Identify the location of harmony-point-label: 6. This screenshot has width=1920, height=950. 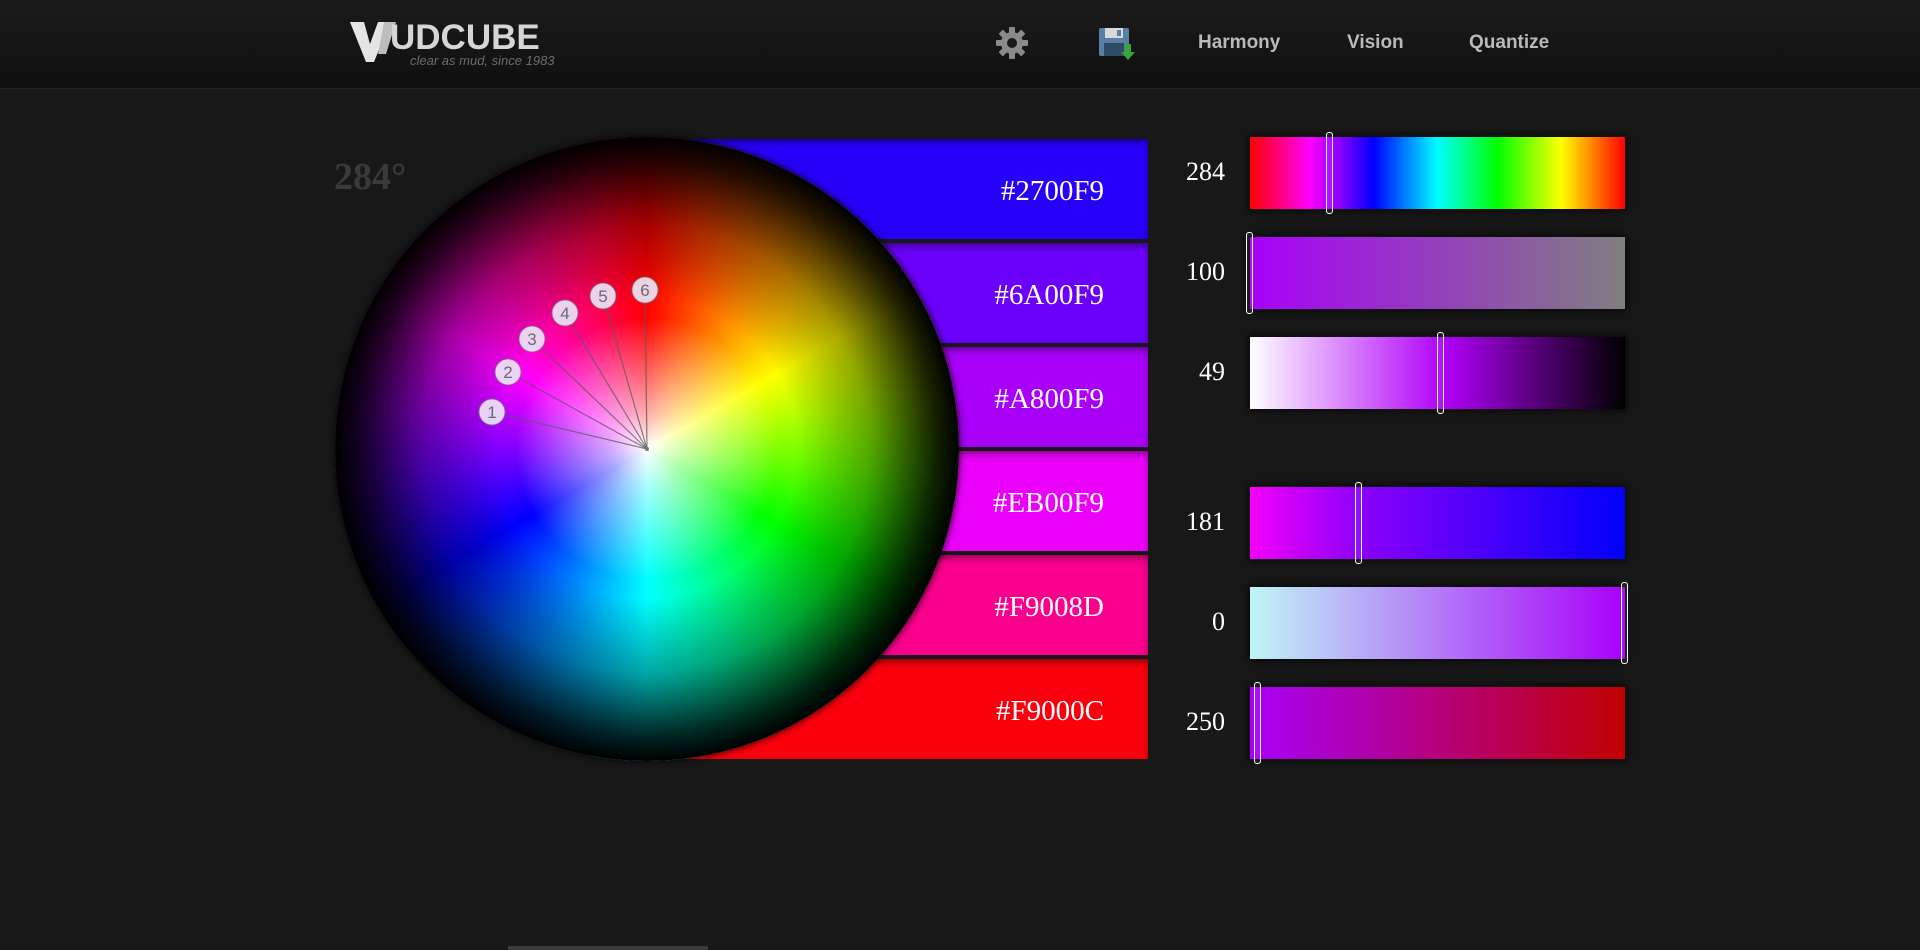
(644, 290).